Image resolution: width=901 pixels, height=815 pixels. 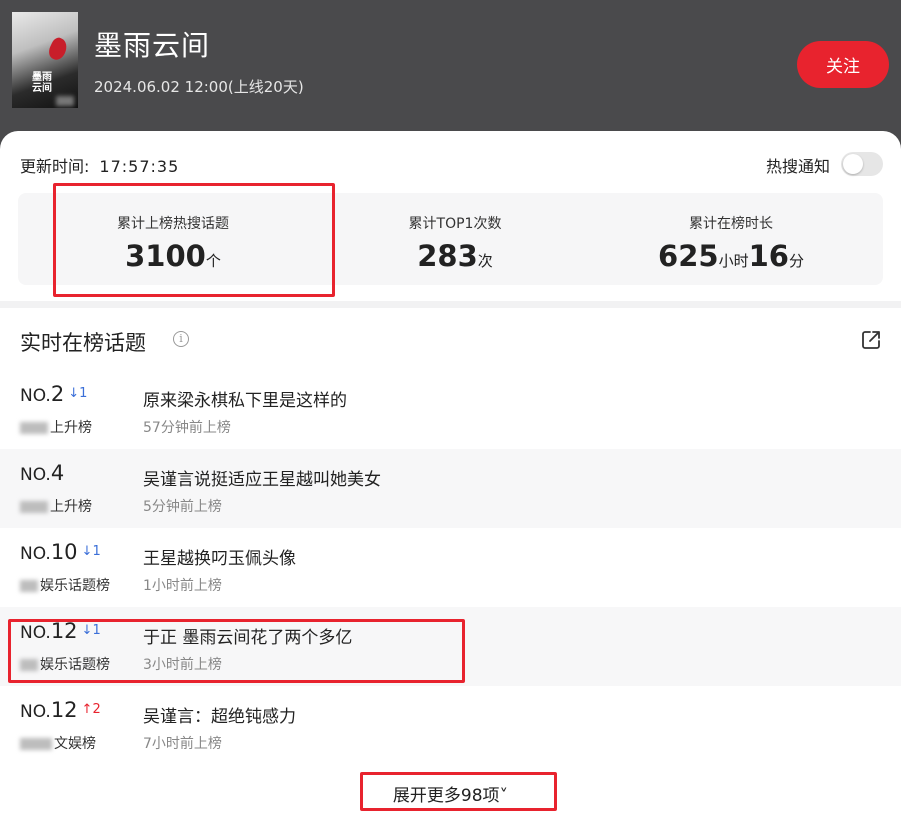 What do you see at coordinates (91, 709) in the screenshot?
I see `rank-change: ↑2` at bounding box center [91, 709].